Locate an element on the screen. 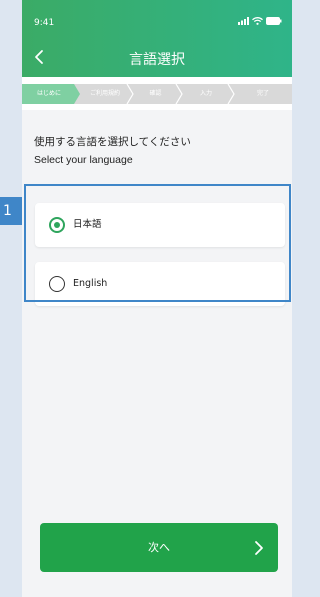  wifi-icon is located at coordinates (257, 21).